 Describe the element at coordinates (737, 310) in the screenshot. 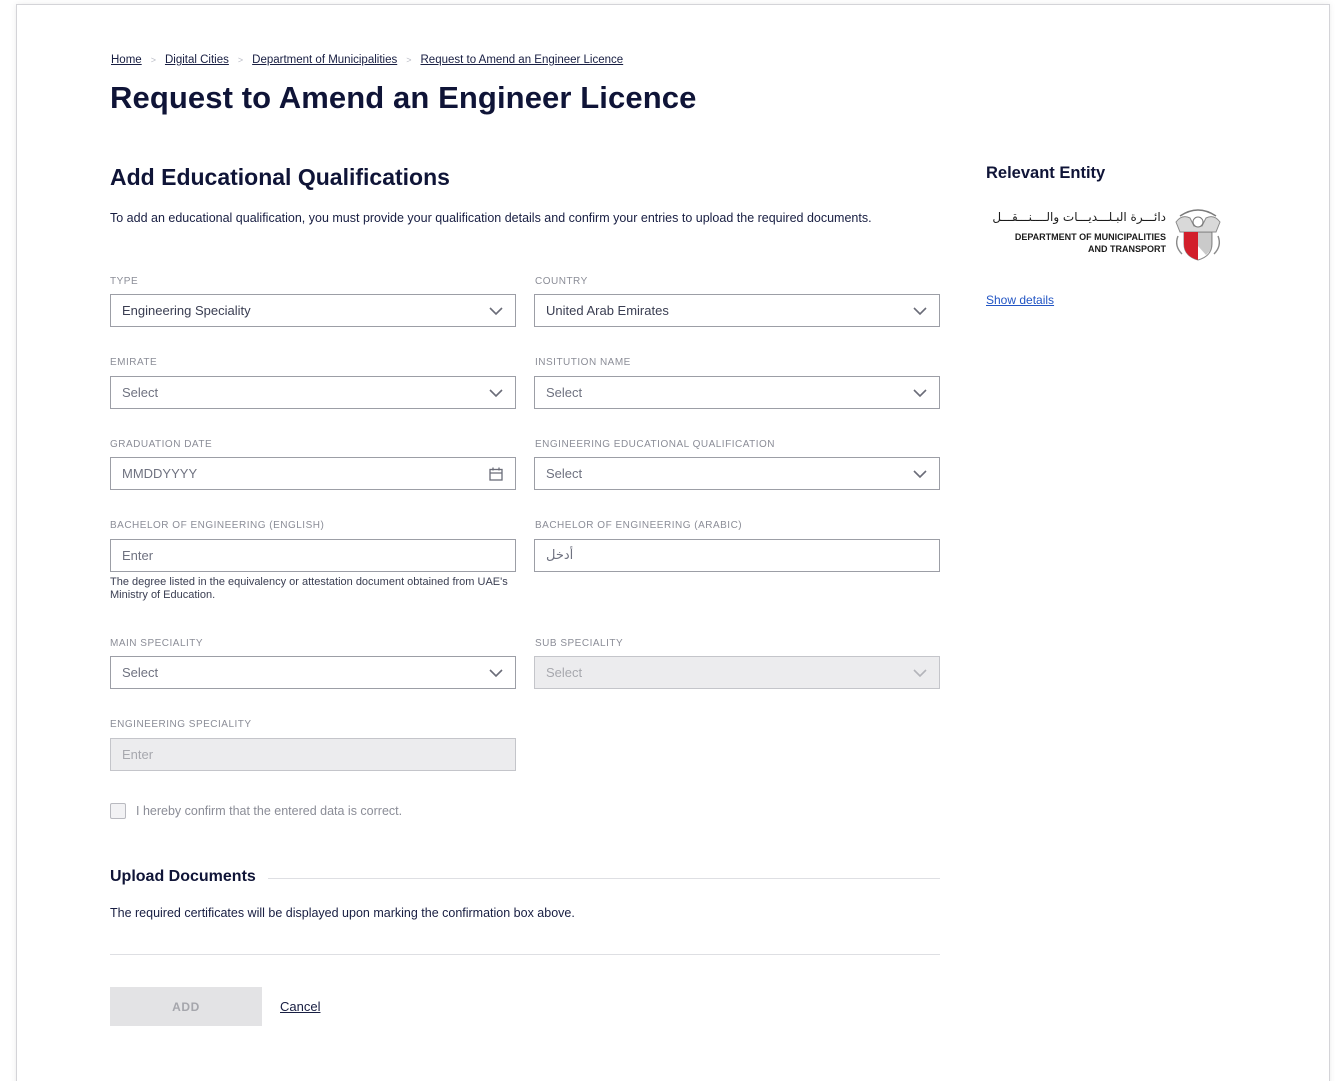

I see `country-select: United Arab Emirates` at that location.